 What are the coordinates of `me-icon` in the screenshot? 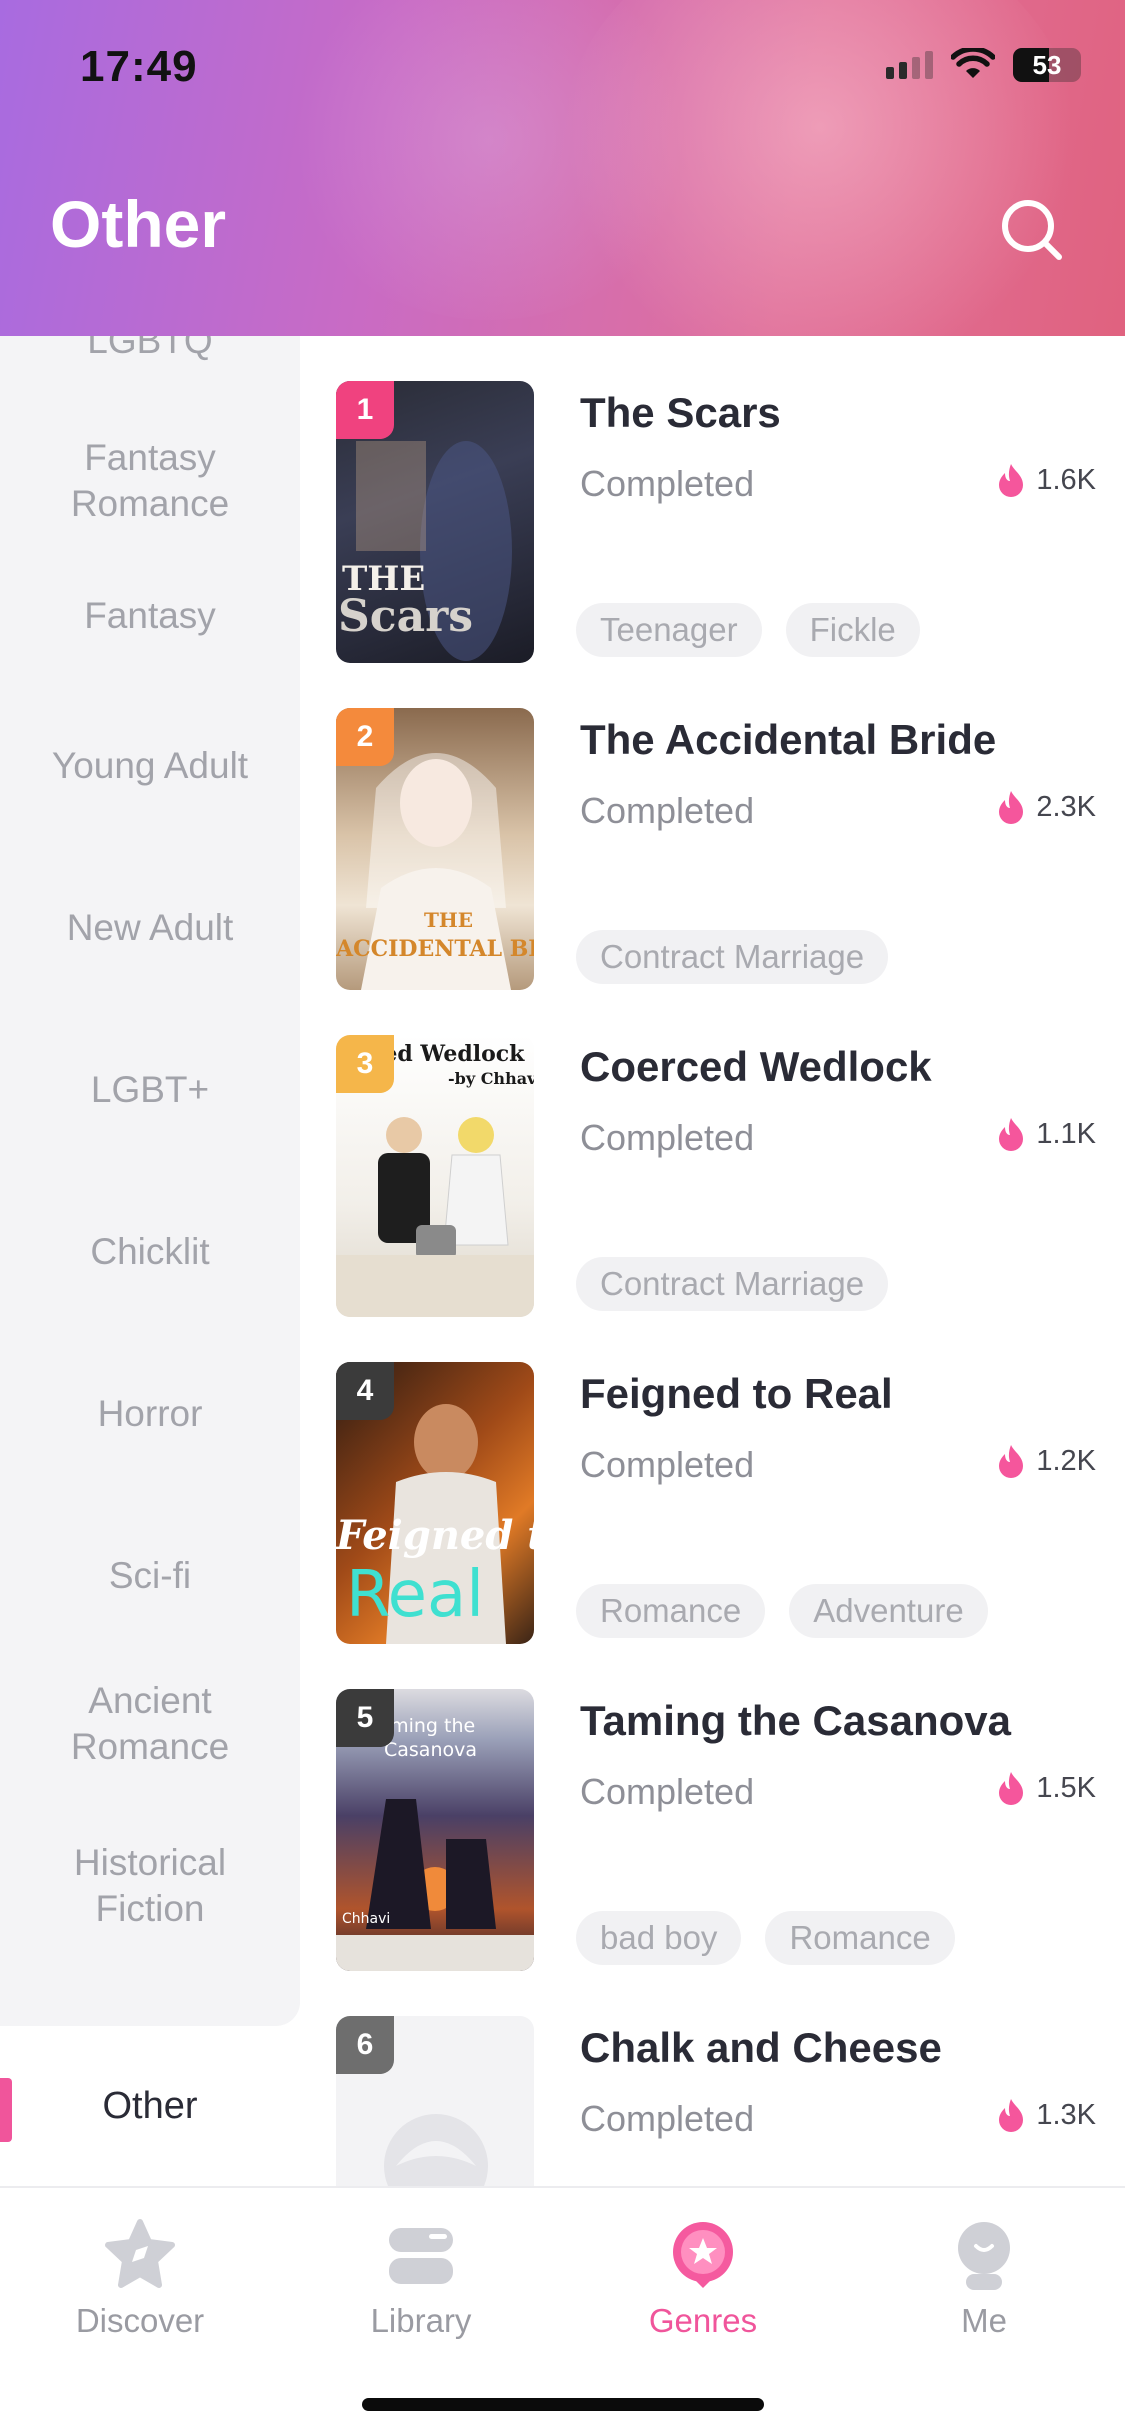 It's located at (984, 2256).